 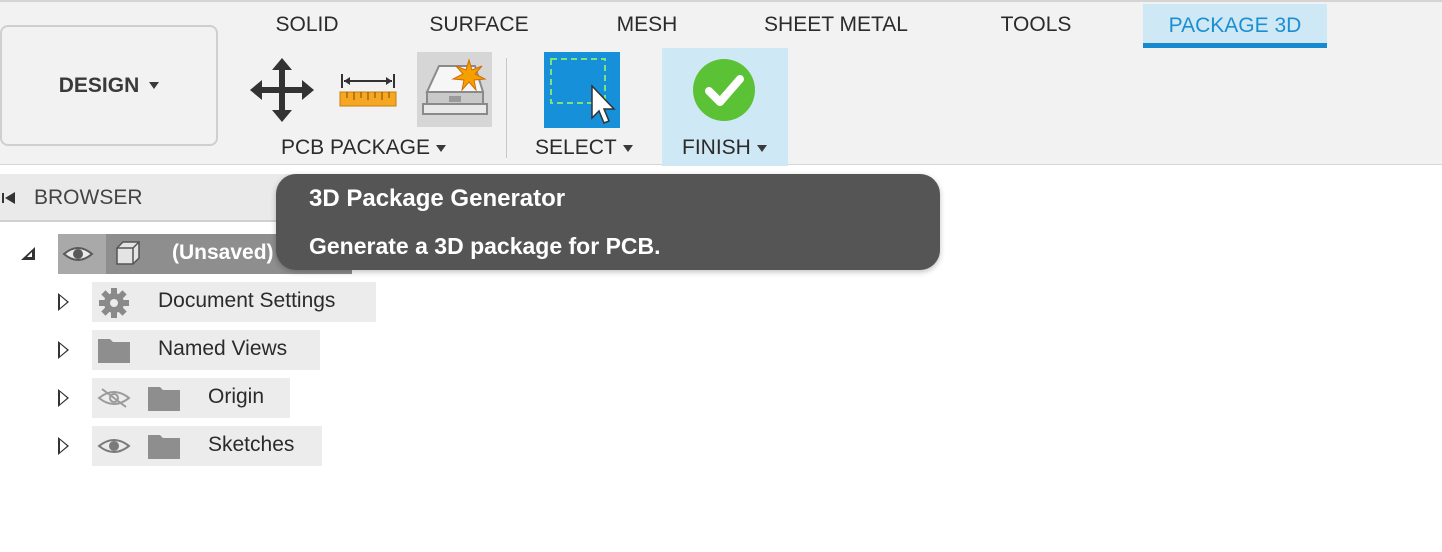 I want to click on collapse-panel-icon, so click(x=9, y=198).